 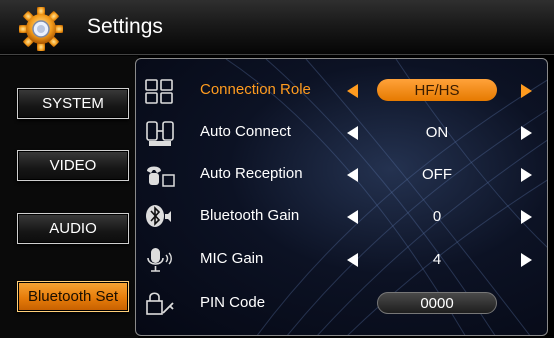 What do you see at coordinates (232, 258) in the screenshot?
I see `setting-label: MIC Gain` at bounding box center [232, 258].